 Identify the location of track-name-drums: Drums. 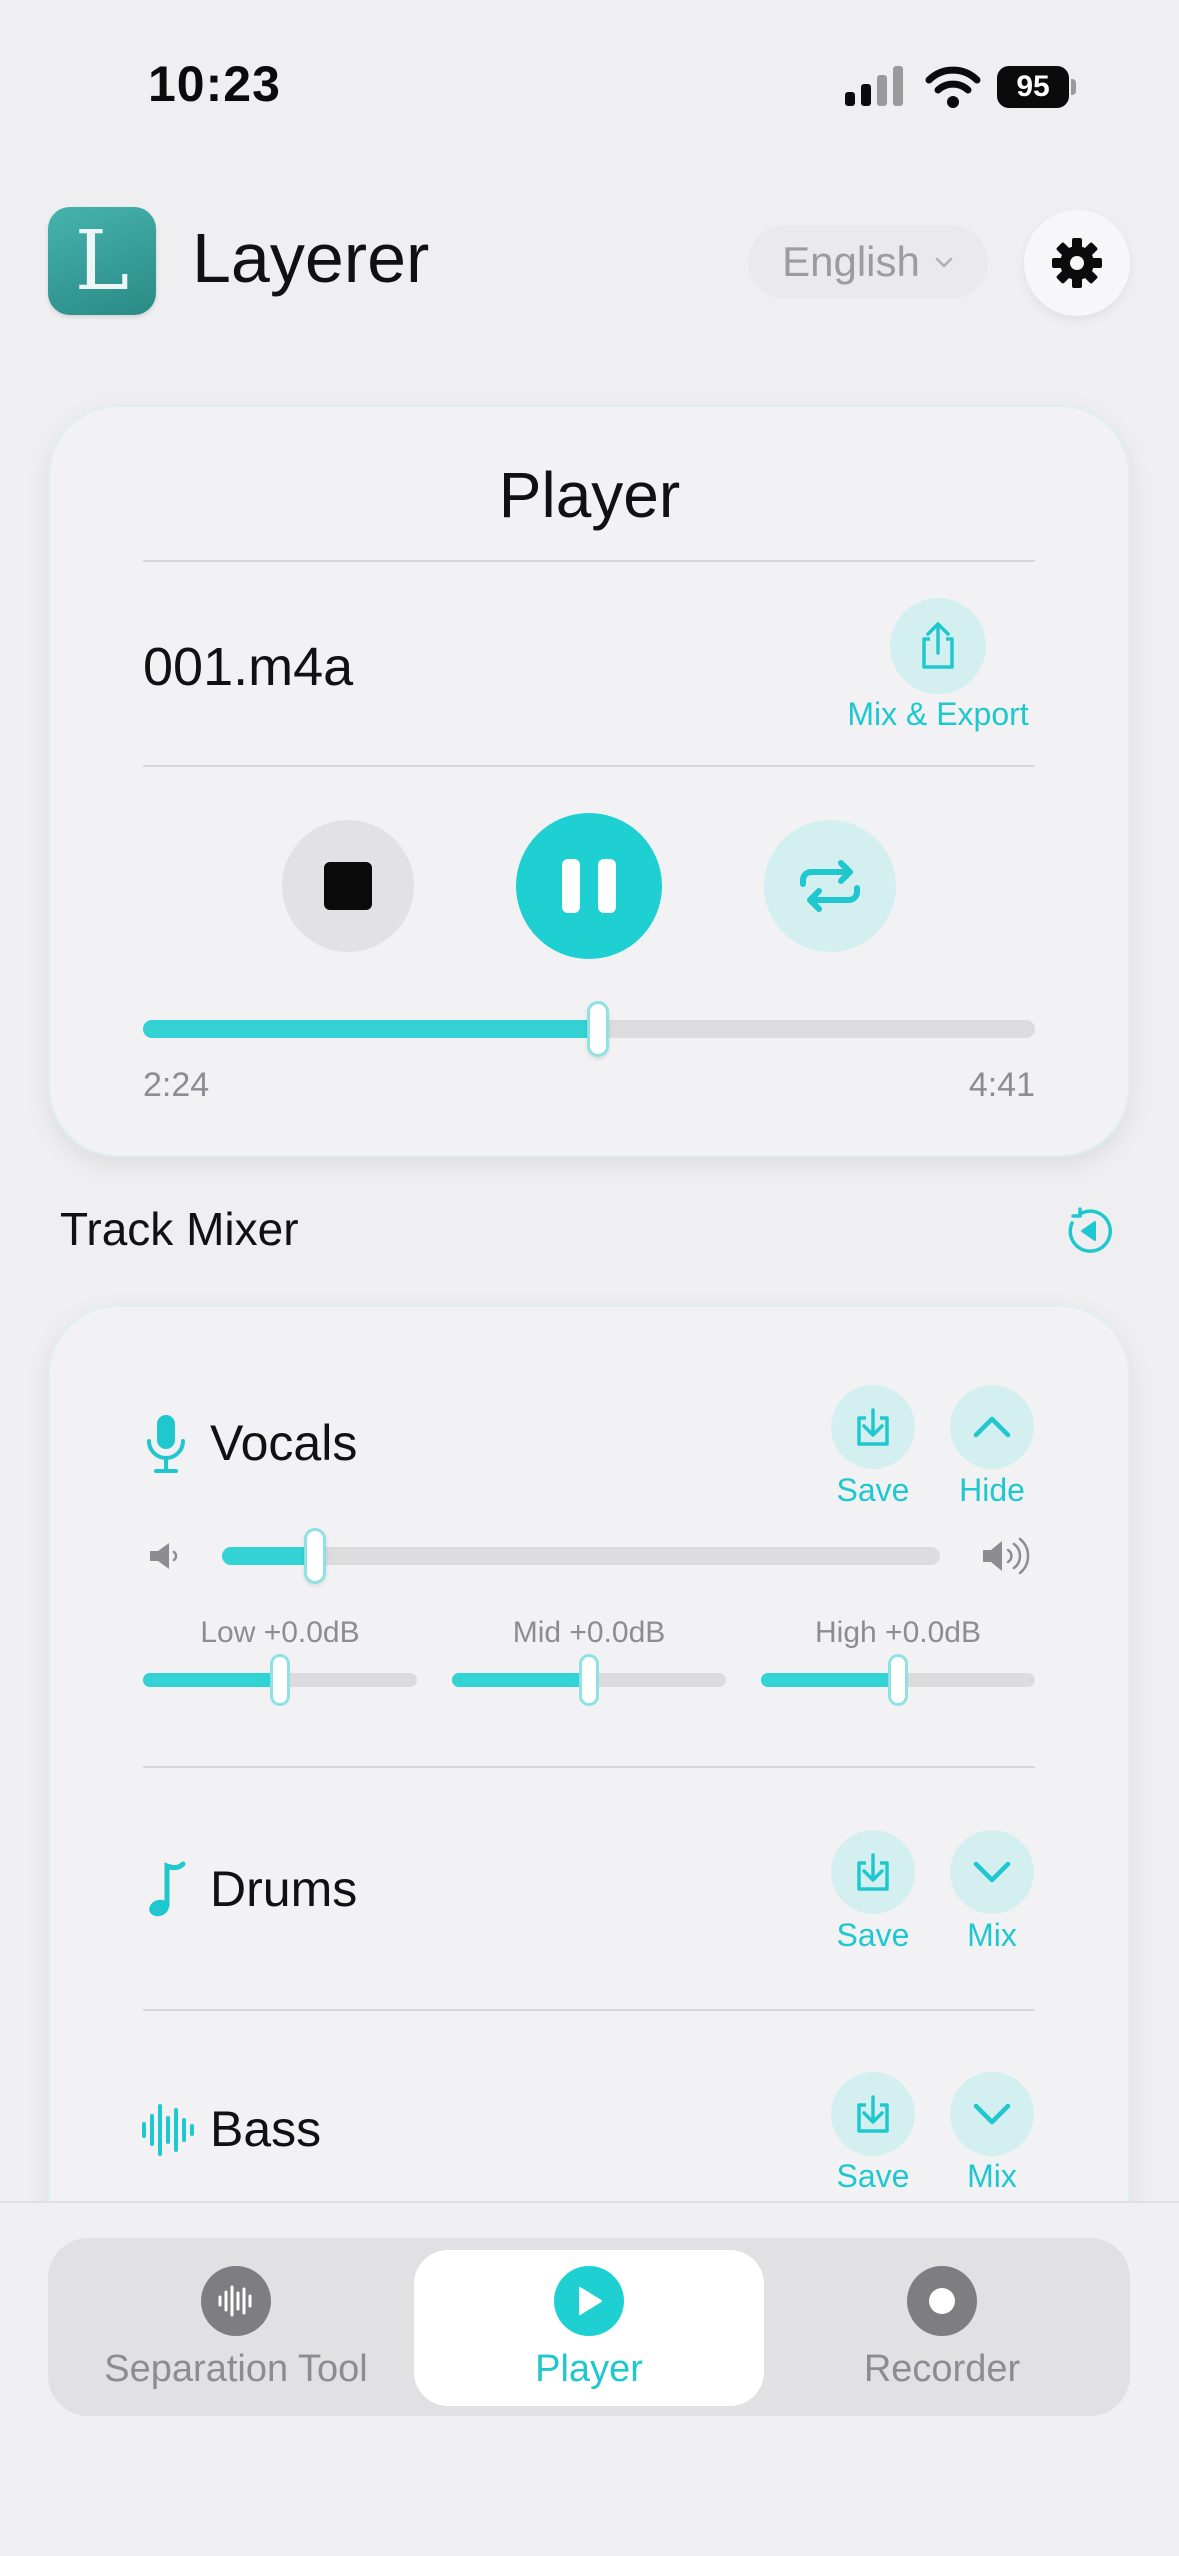
(284, 1889).